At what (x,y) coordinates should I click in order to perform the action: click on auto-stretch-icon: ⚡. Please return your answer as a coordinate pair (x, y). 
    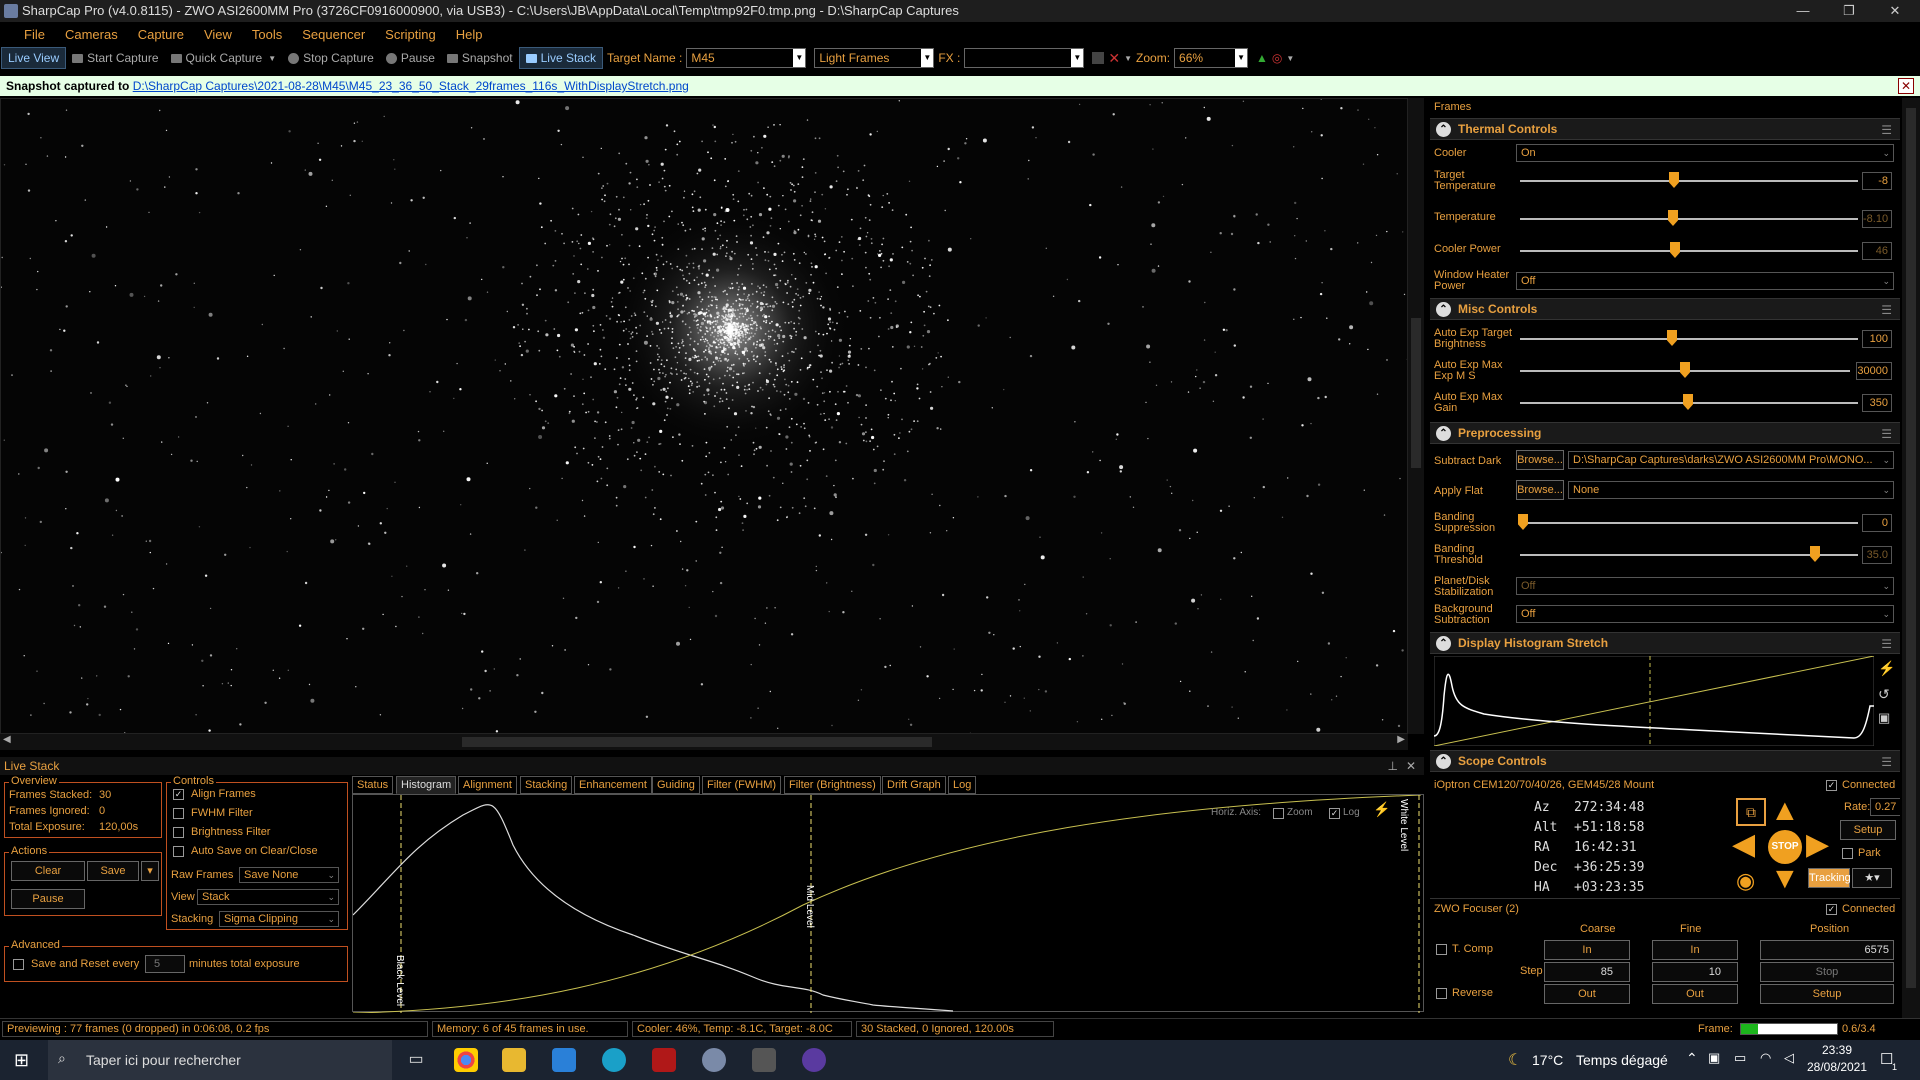
    Looking at the image, I should click on (1381, 809).